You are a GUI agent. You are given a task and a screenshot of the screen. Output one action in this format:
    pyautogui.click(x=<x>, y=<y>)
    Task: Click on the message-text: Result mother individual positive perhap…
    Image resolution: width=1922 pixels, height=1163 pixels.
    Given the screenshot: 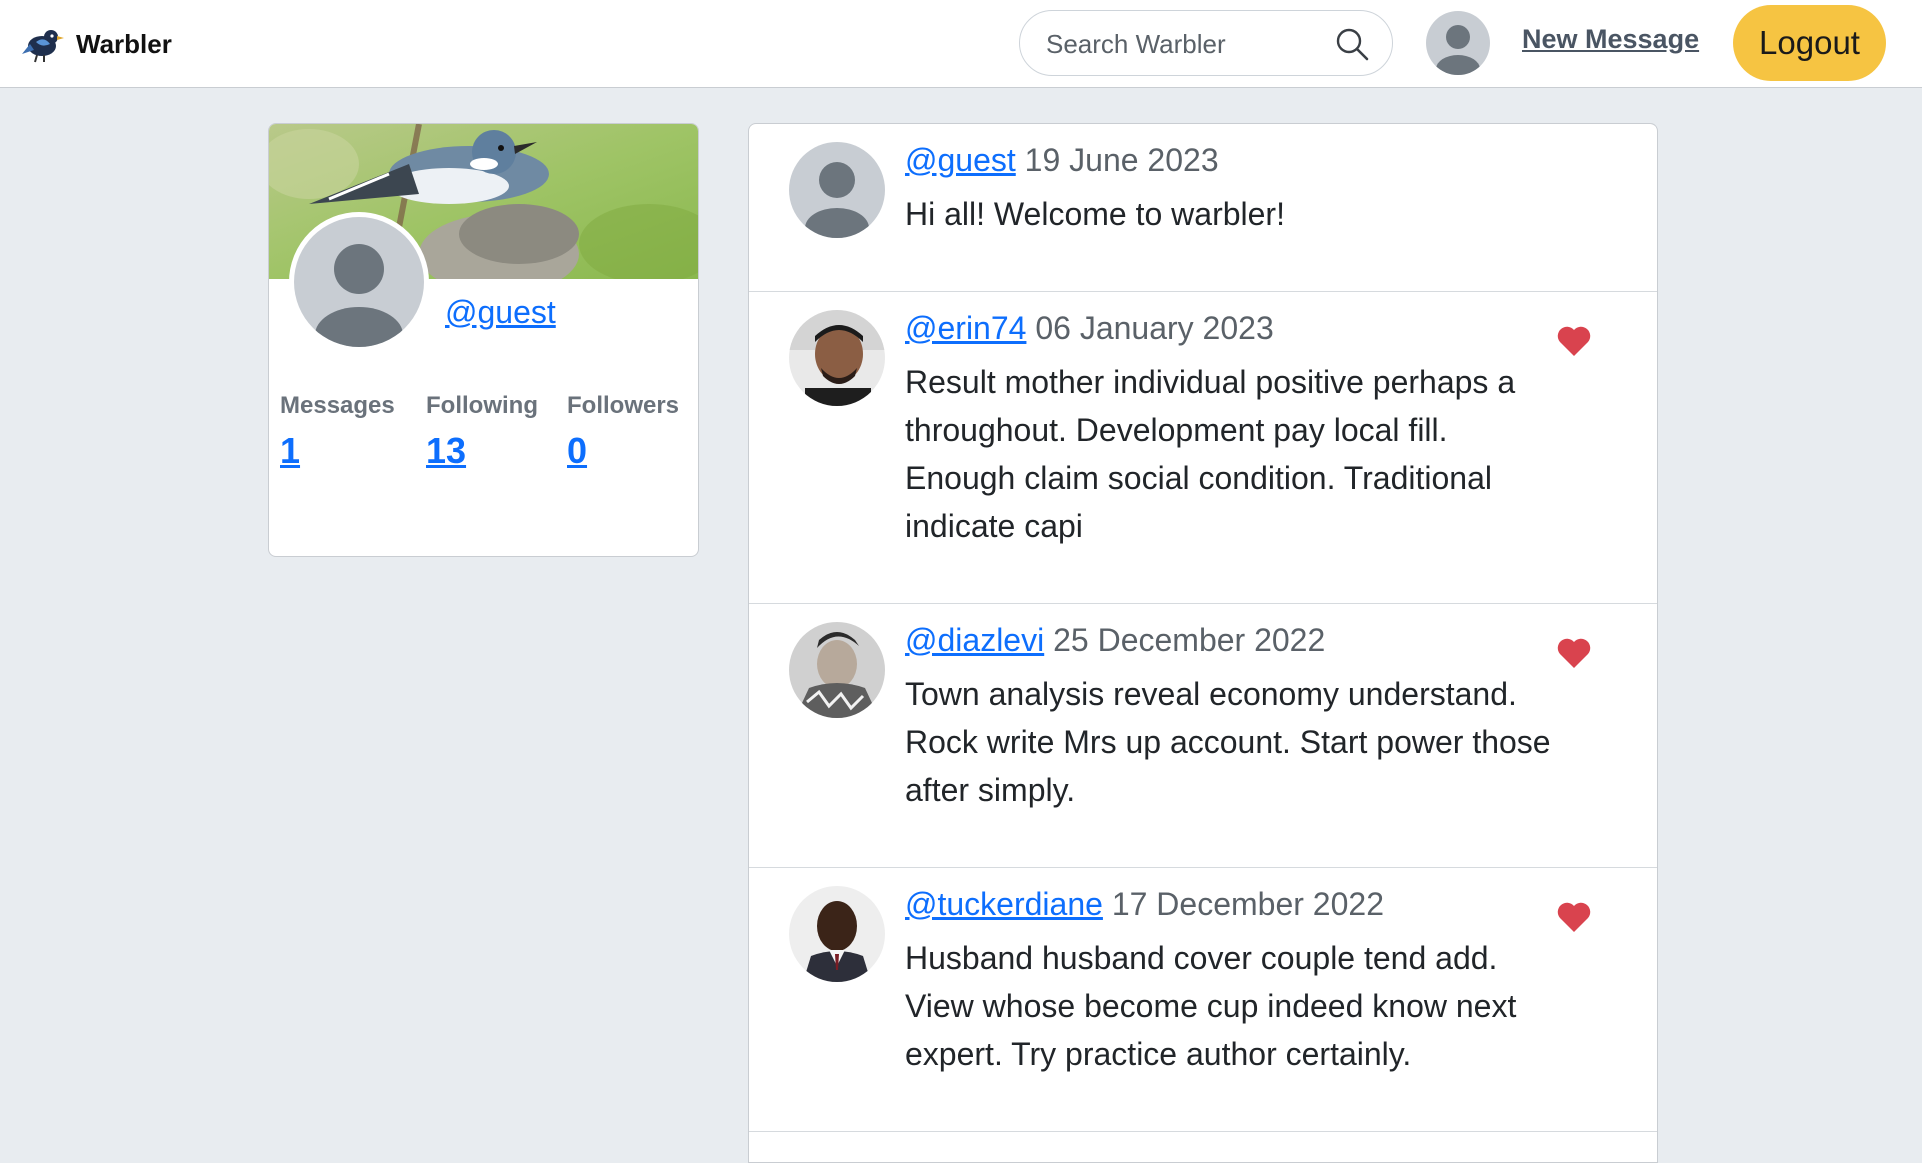 What is the action you would take?
    pyautogui.click(x=1210, y=454)
    